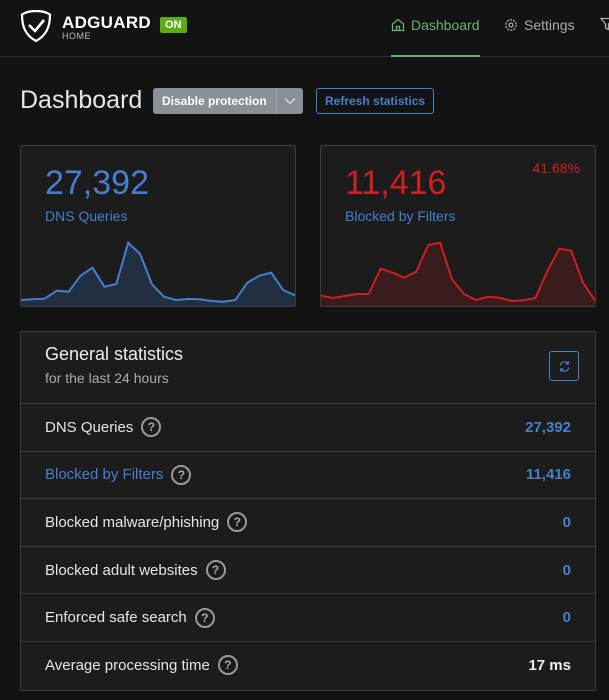  Describe the element at coordinates (132, 522) in the screenshot. I see `stat-label: Blocked malware/phishing` at that location.